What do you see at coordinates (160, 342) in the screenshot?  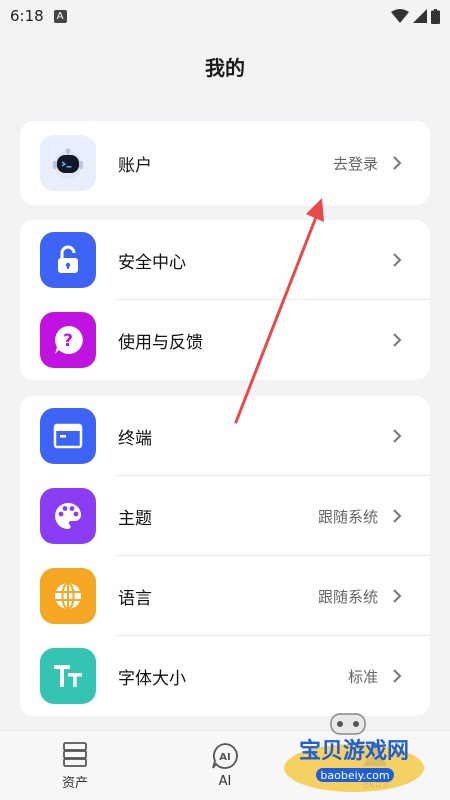 I see `feedback-label: 使用与反馈` at bounding box center [160, 342].